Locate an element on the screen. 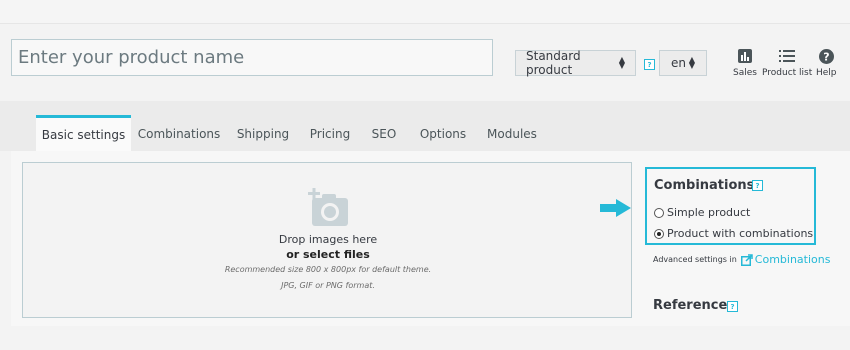 This screenshot has height=350, width=850. arrow-right-icon is located at coordinates (615, 208).